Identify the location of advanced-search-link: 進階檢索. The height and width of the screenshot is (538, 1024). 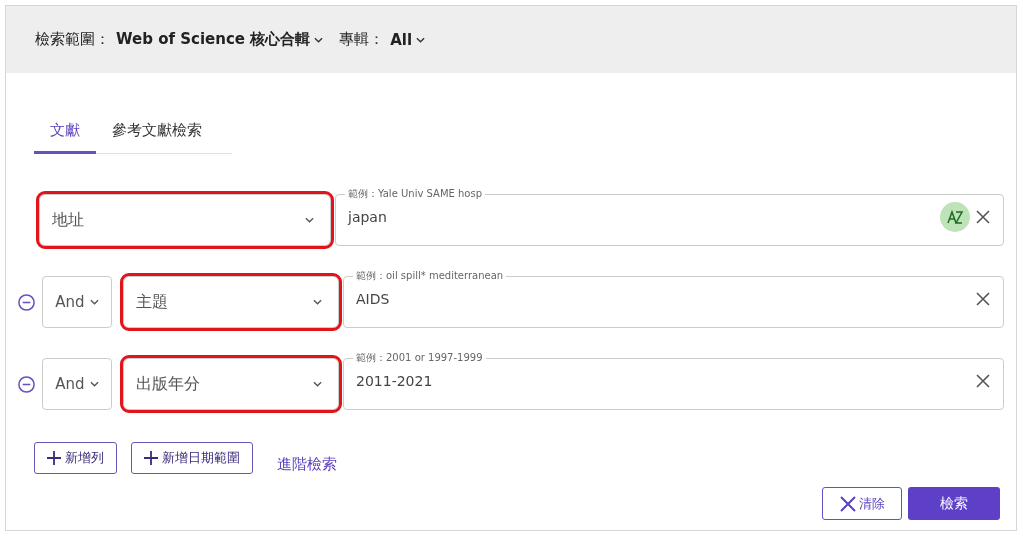
(307, 464).